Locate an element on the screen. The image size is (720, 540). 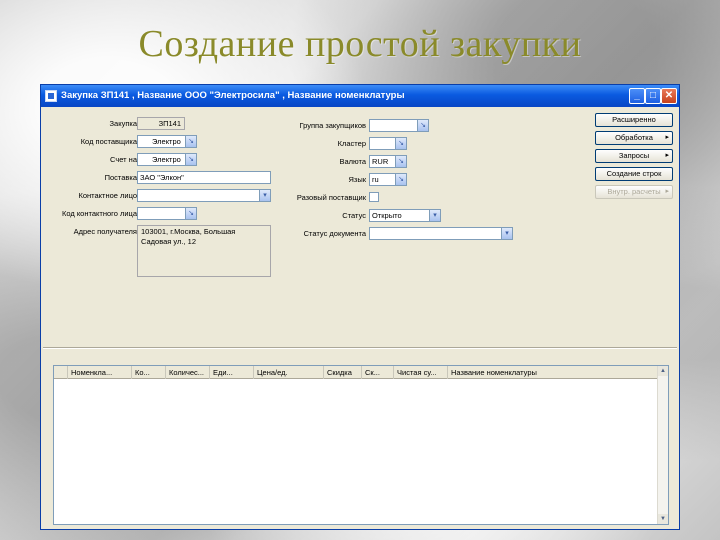
currency-value: RUR is located at coordinates (380, 161).